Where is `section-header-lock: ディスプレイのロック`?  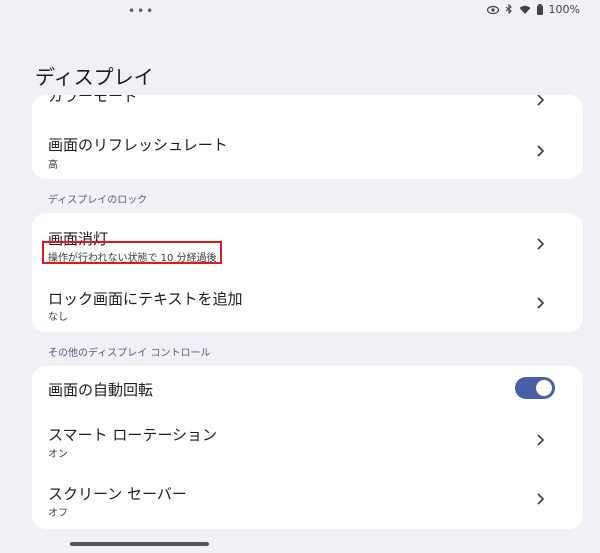 section-header-lock: ディスプレイのロック is located at coordinates (98, 200).